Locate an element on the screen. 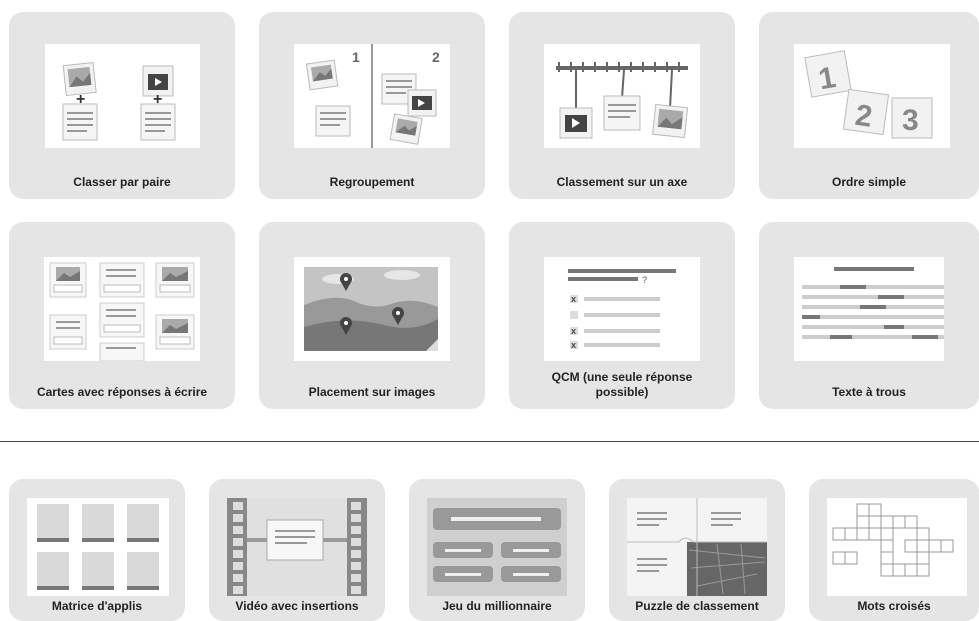 The width and height of the screenshot is (979, 621). template-card-classement-axe: Classement sur un axe is located at coordinates (622, 105).